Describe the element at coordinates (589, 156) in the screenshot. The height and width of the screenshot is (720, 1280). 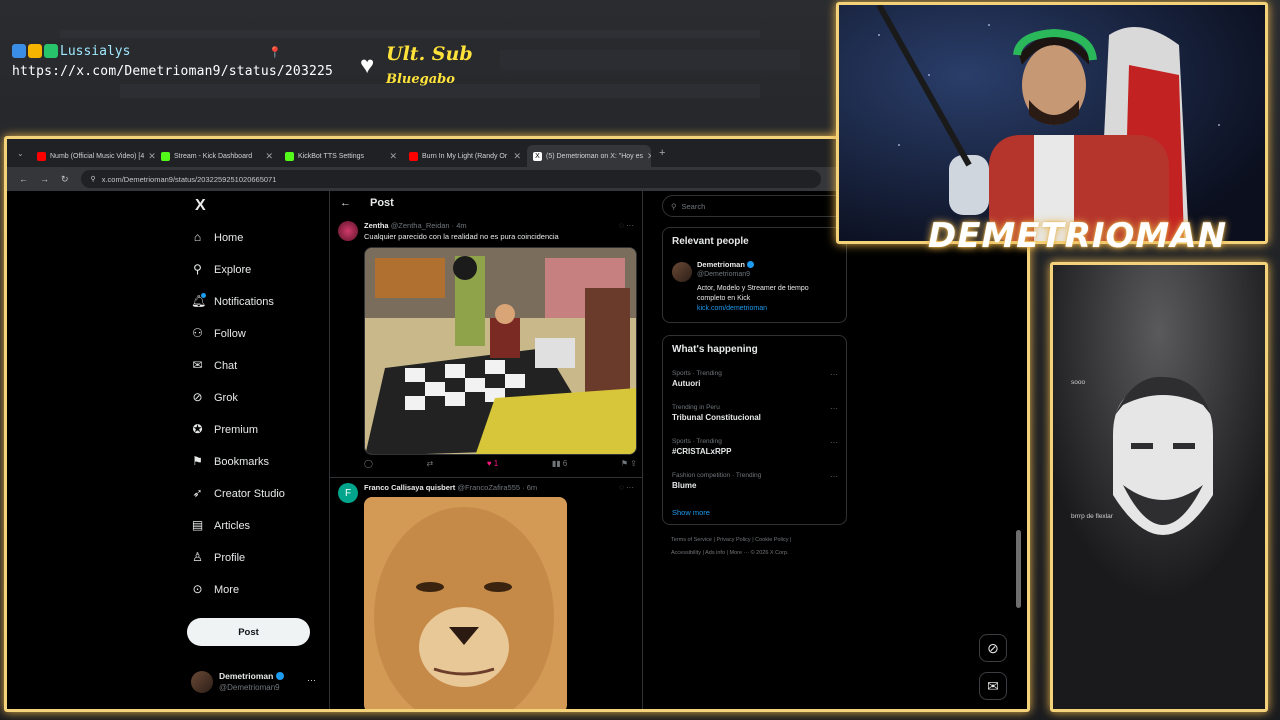
I see `tab-x-post: X (5) Demetrioman on X: "Hoy es✕` at that location.